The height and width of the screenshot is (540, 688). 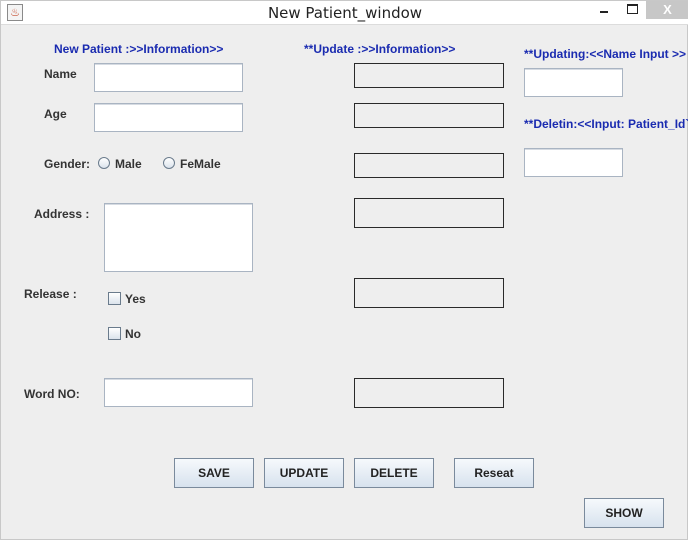 I want to click on update-address-field, so click(x=429, y=213).